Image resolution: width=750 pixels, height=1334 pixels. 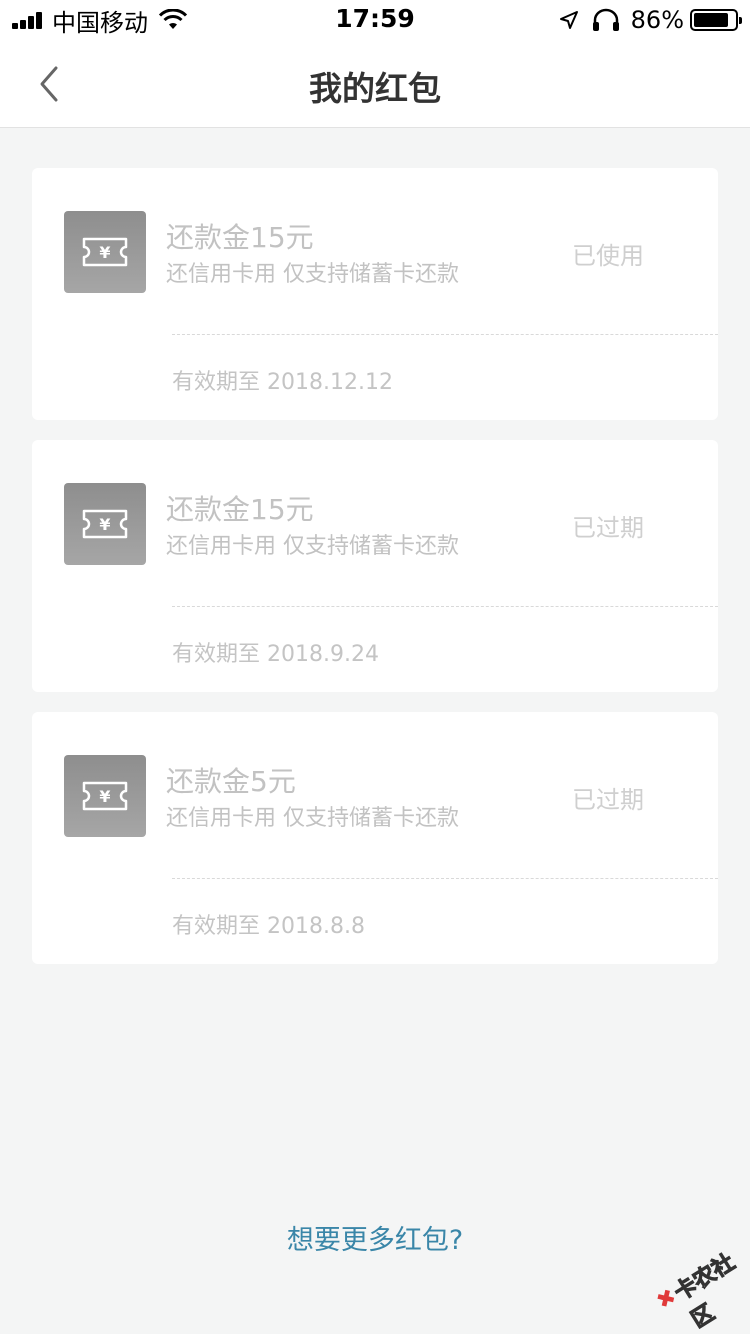 What do you see at coordinates (740, 20) in the screenshot?
I see `battery-cap` at bounding box center [740, 20].